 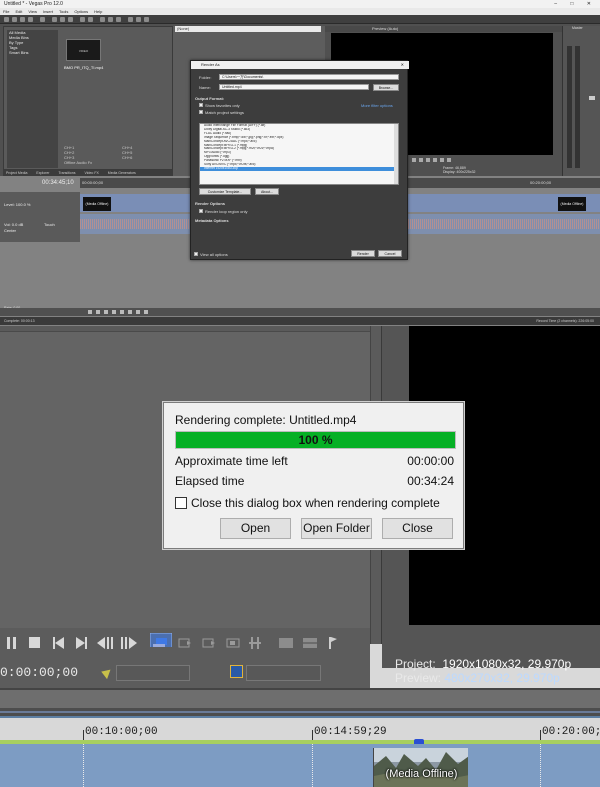 What do you see at coordinates (181, 503) in the screenshot?
I see `close-when-complete-checkbox` at bounding box center [181, 503].